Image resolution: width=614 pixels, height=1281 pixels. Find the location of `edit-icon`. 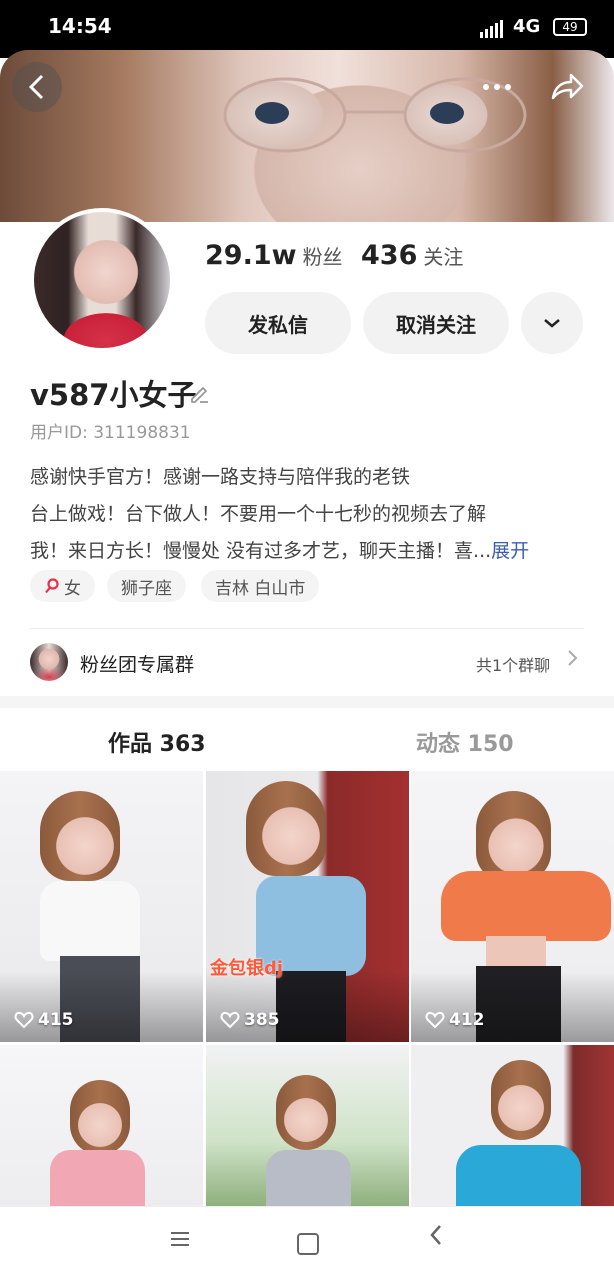

edit-icon is located at coordinates (199, 393).